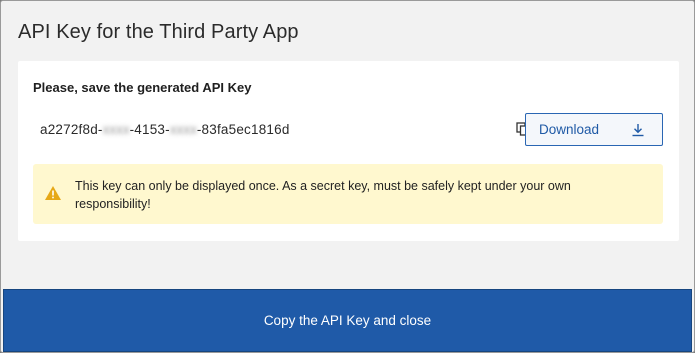 The width and height of the screenshot is (695, 353). I want to click on warning-icon, so click(53, 193).